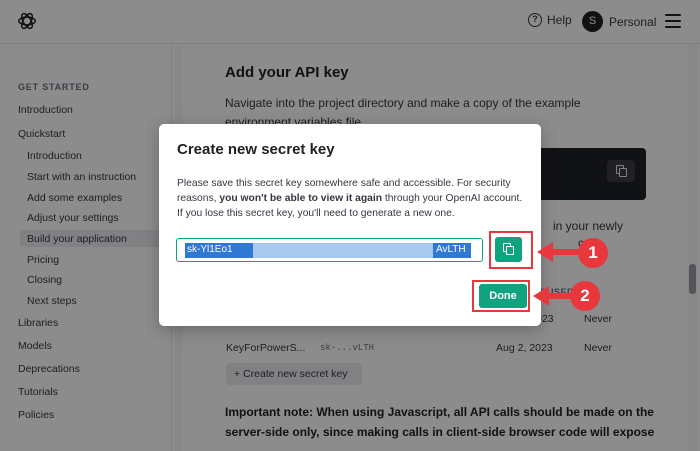 The image size is (700, 451). I want to click on annotation-marker-1: 1, so click(593, 253).